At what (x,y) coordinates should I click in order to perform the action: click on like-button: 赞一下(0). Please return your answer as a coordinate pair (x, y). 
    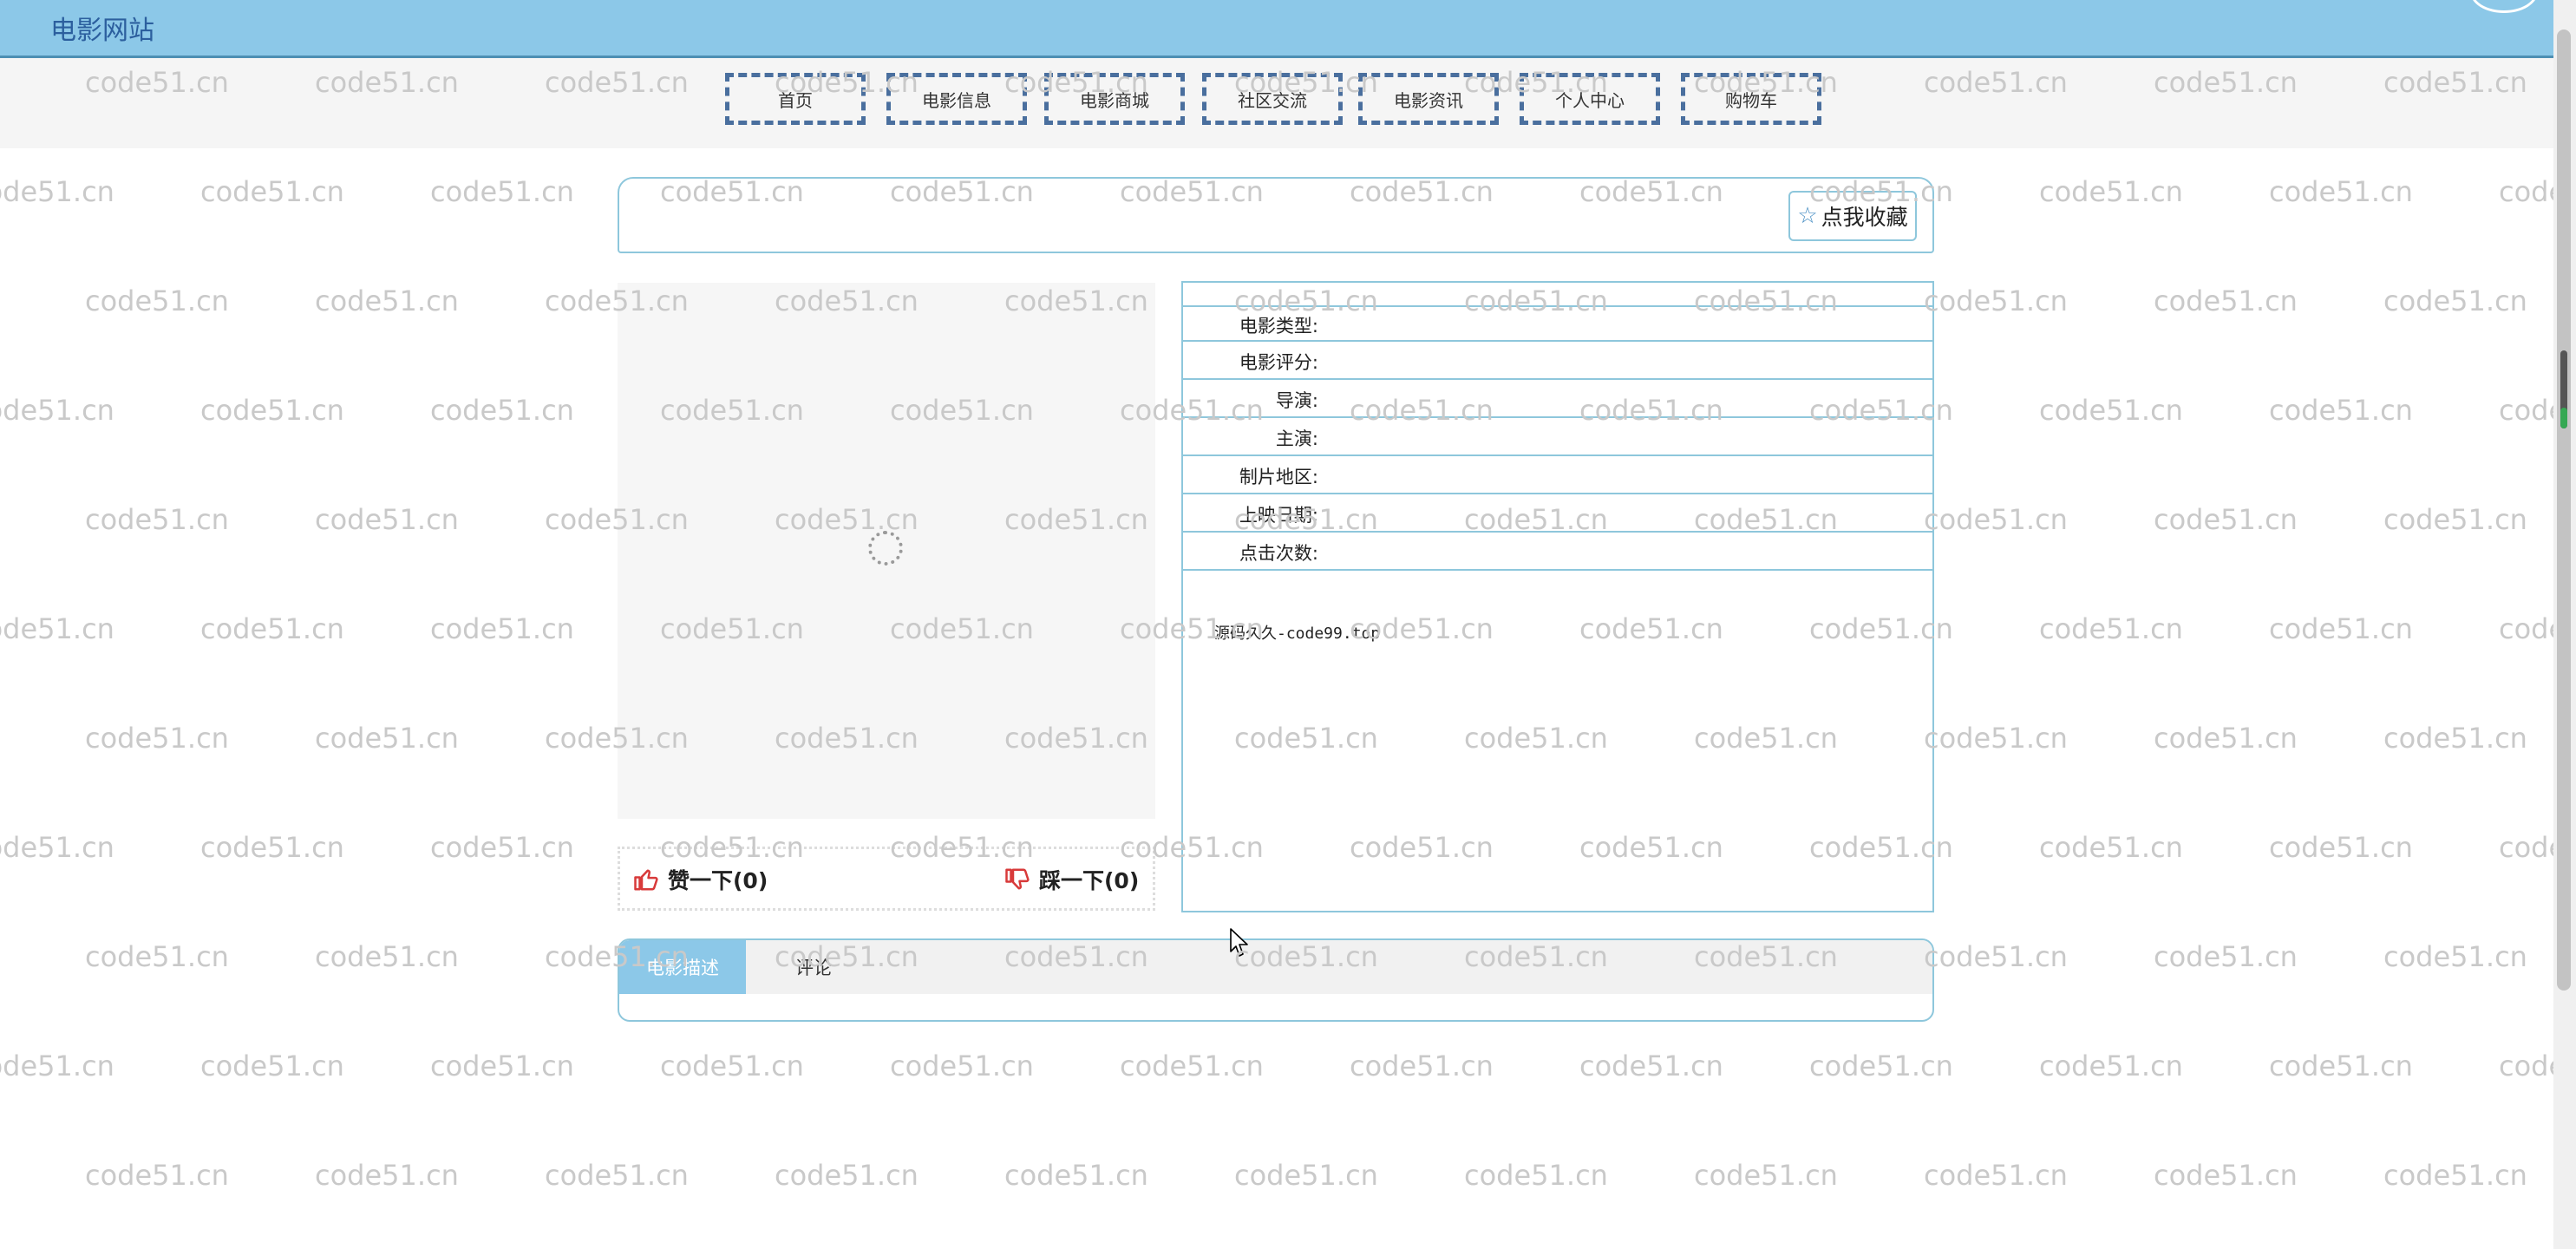
    Looking at the image, I should click on (700, 879).